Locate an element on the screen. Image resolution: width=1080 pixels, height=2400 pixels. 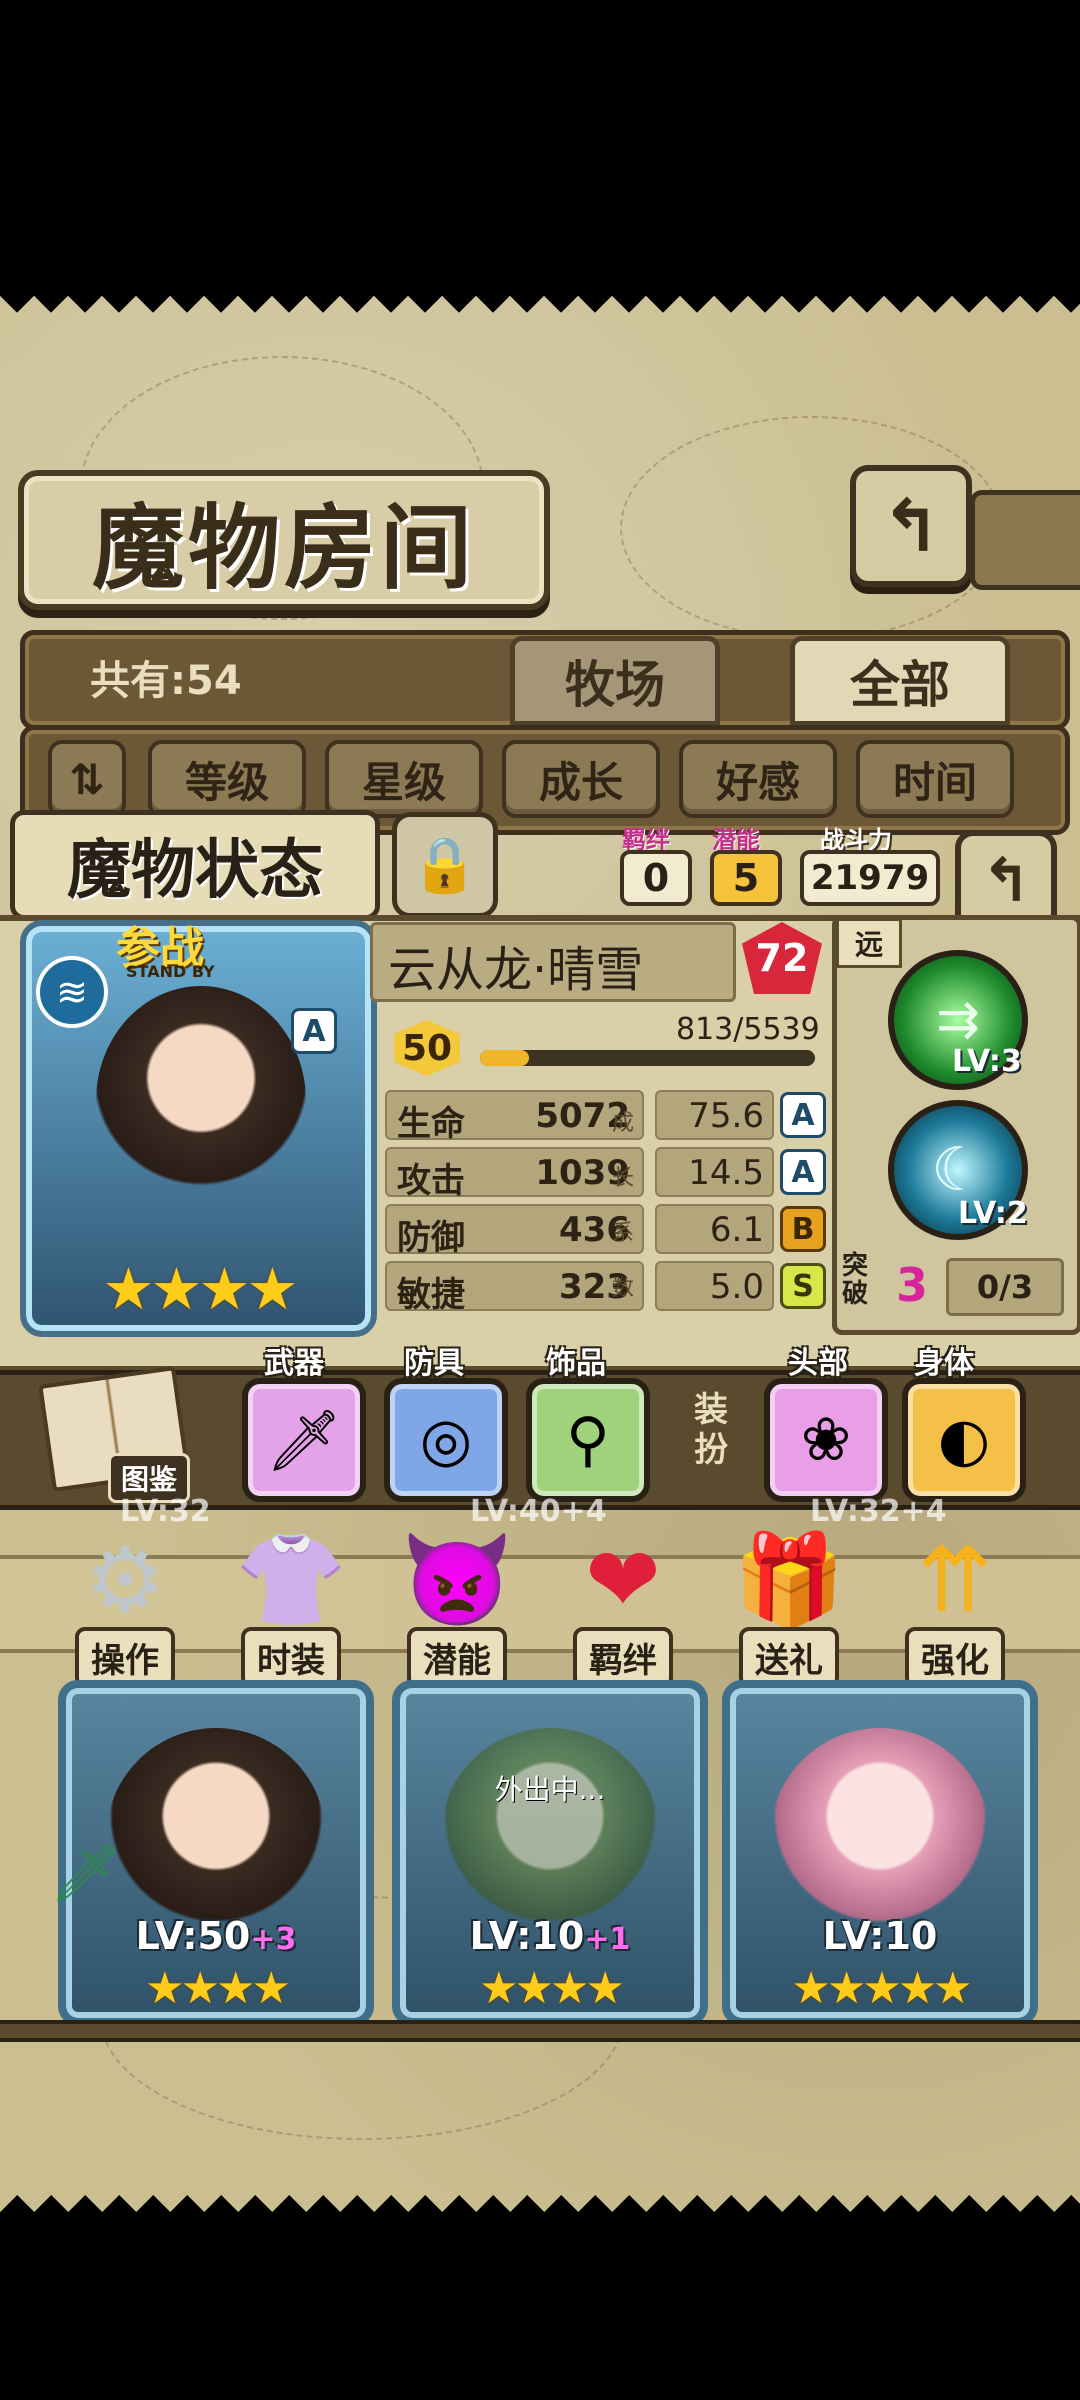
shield-icon: ◎ is located at coordinates (446, 1440).